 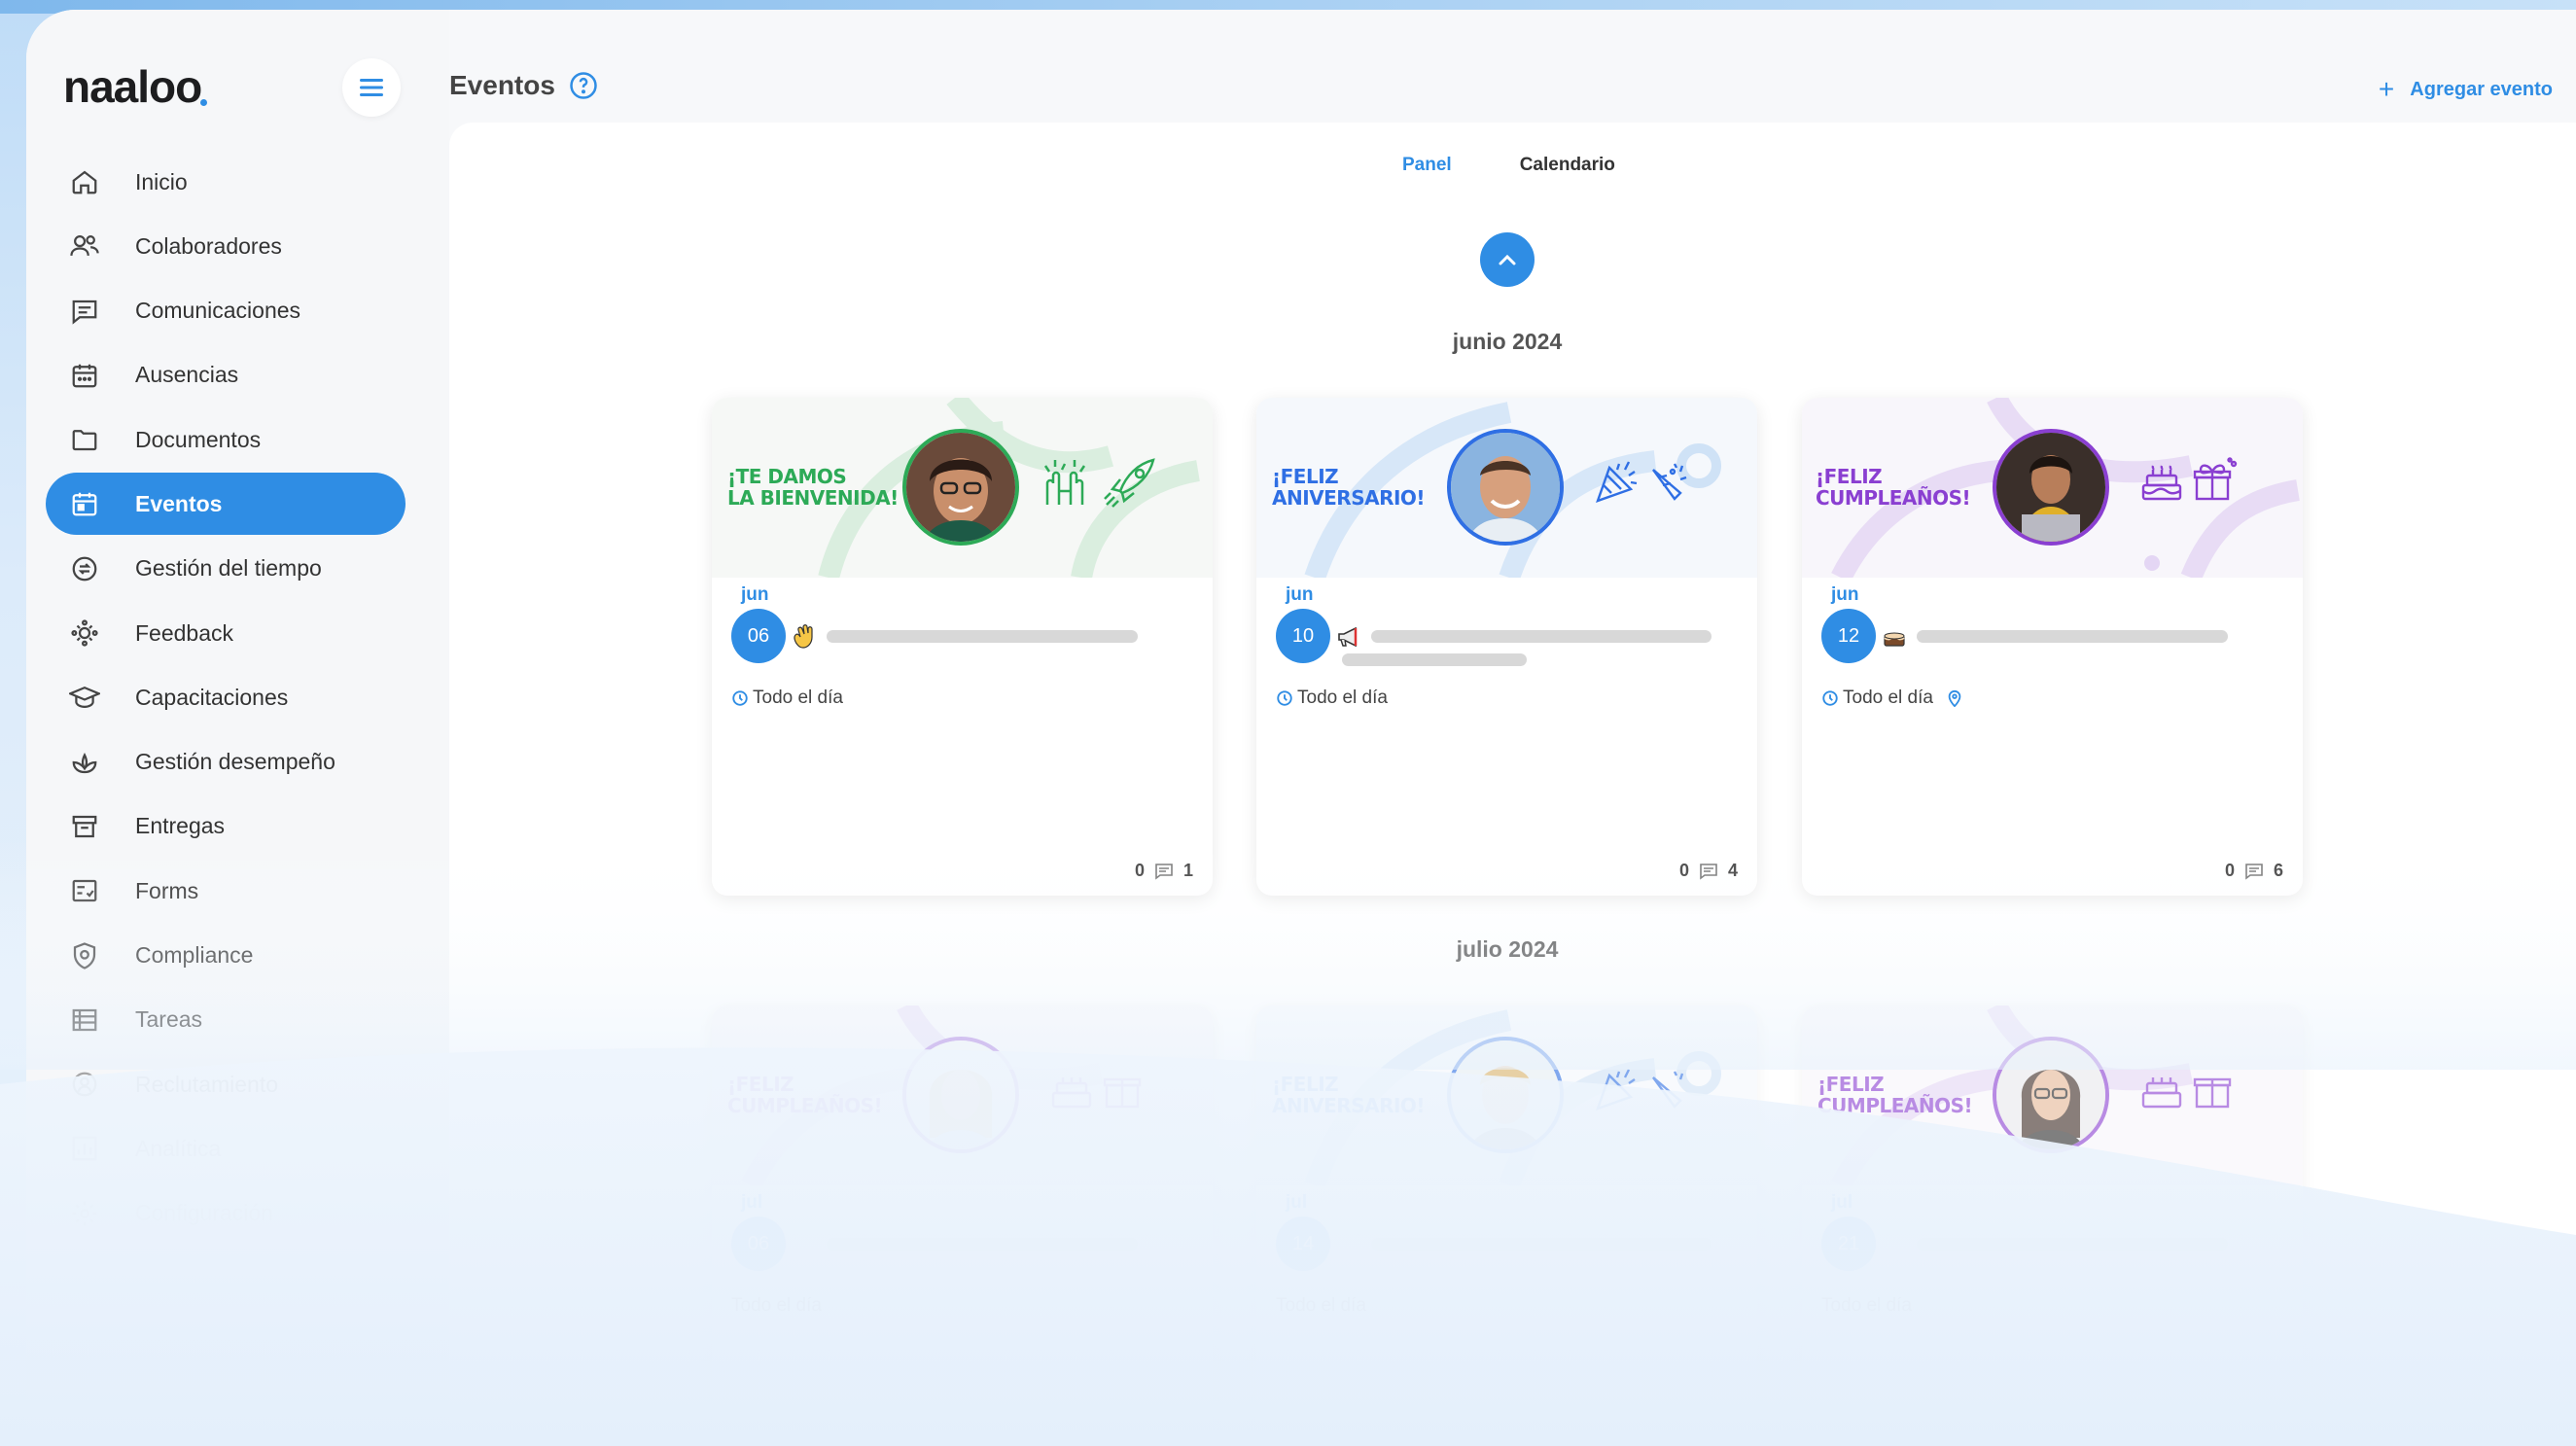 I want to click on event-day-badge: 21, so click(x=1848, y=1244).